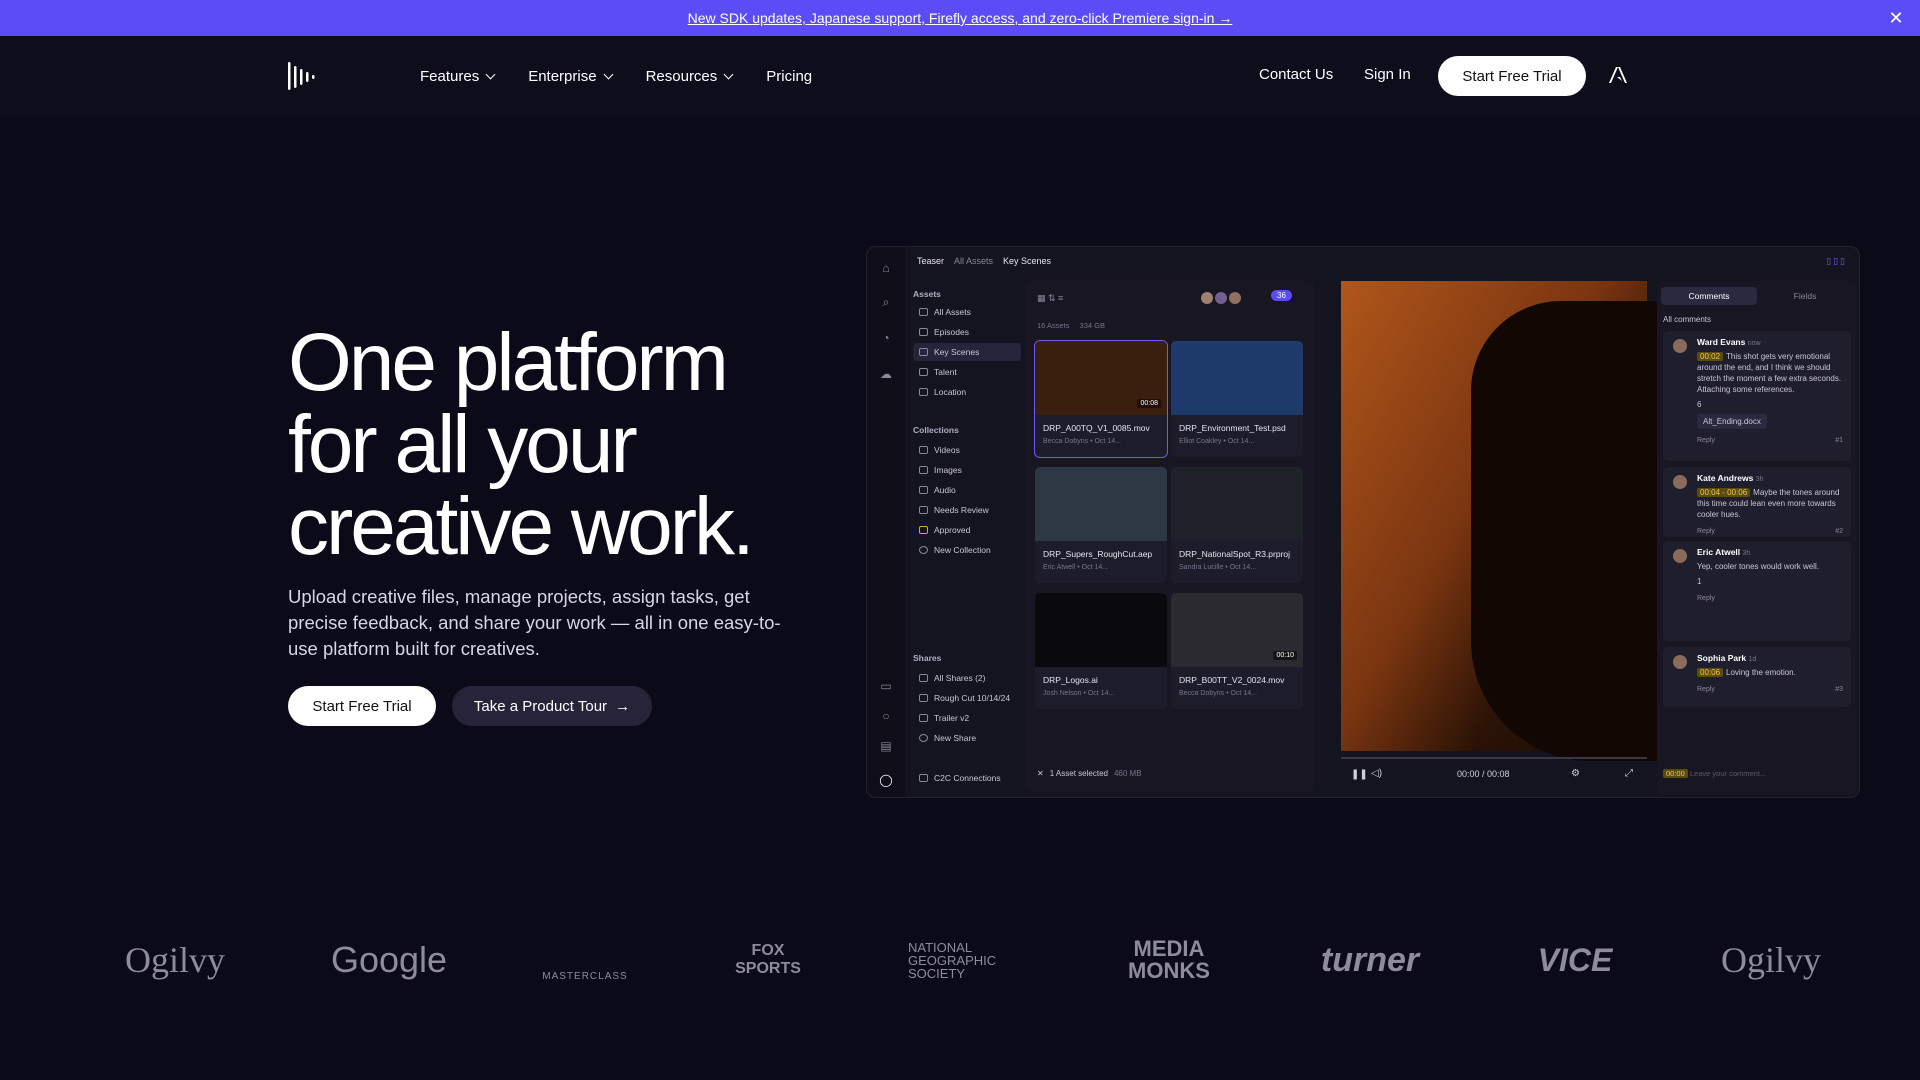 Image resolution: width=1920 pixels, height=1080 pixels. I want to click on view-options-icon: ▦ ⇅ ≡, so click(1050, 298).